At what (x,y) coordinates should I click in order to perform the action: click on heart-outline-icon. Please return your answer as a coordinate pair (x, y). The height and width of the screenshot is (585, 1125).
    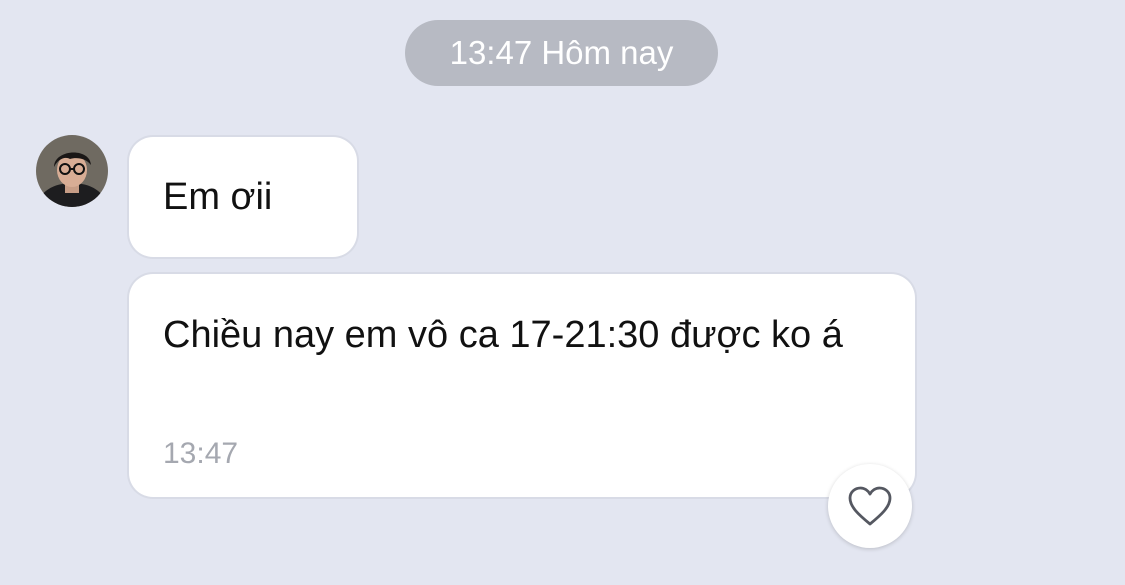
    Looking at the image, I should click on (870, 506).